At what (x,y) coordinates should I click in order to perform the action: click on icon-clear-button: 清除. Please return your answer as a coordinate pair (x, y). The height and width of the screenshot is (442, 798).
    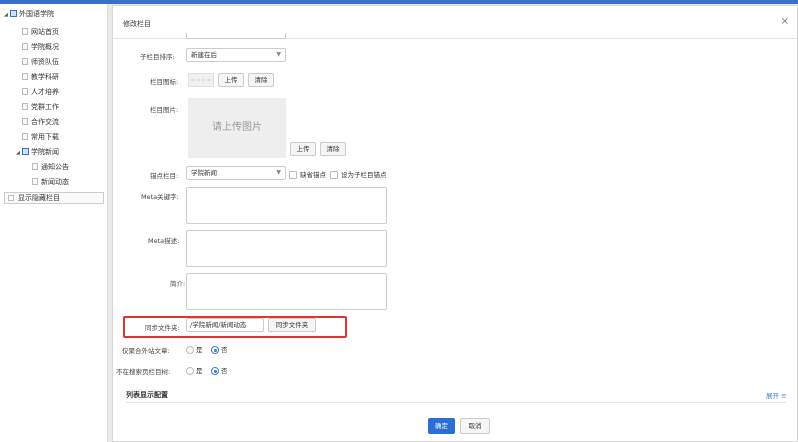
    Looking at the image, I should click on (261, 80).